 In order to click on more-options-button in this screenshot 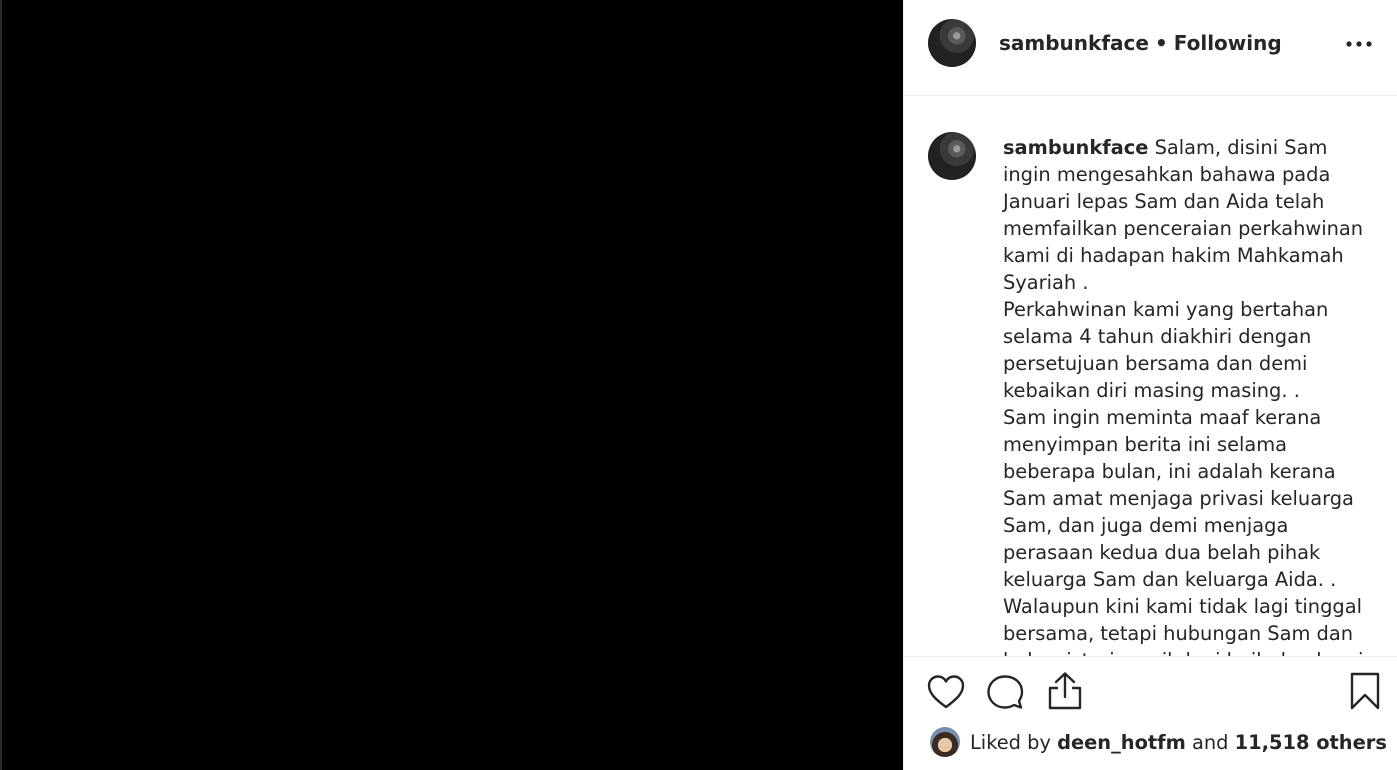, I will do `click(1360, 44)`.